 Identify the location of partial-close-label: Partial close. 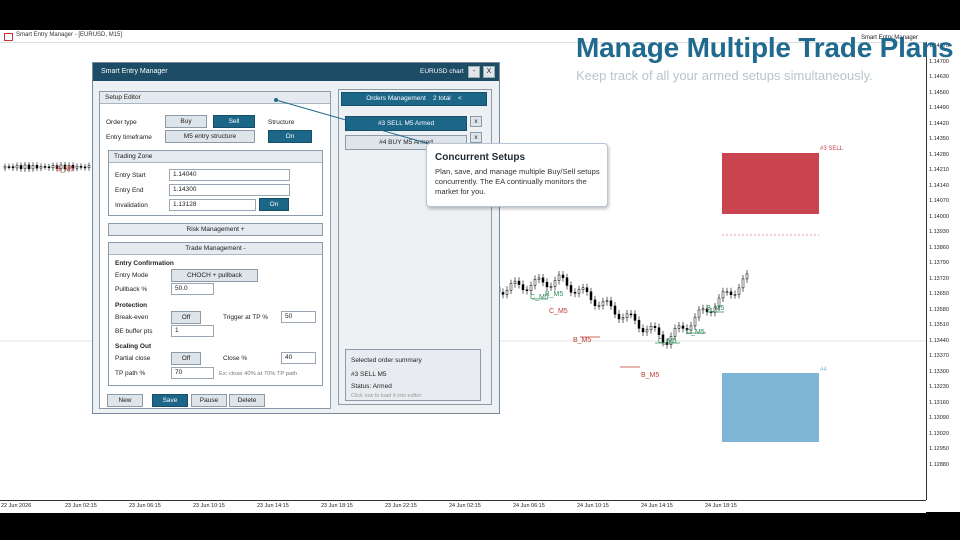
(133, 358).